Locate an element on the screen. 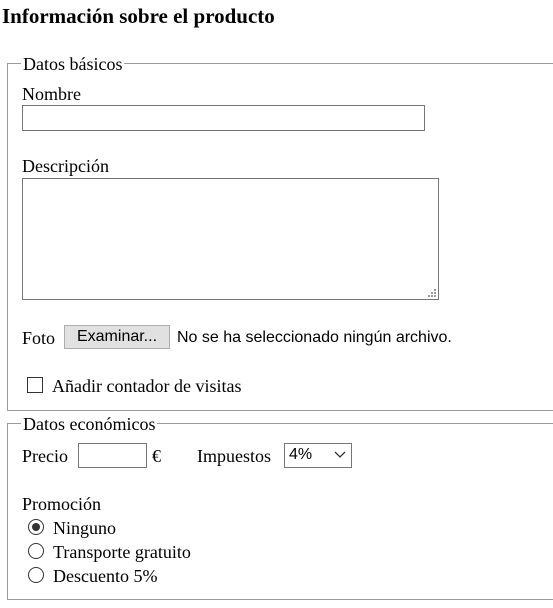  promotion-radio-discount is located at coordinates (36, 575).